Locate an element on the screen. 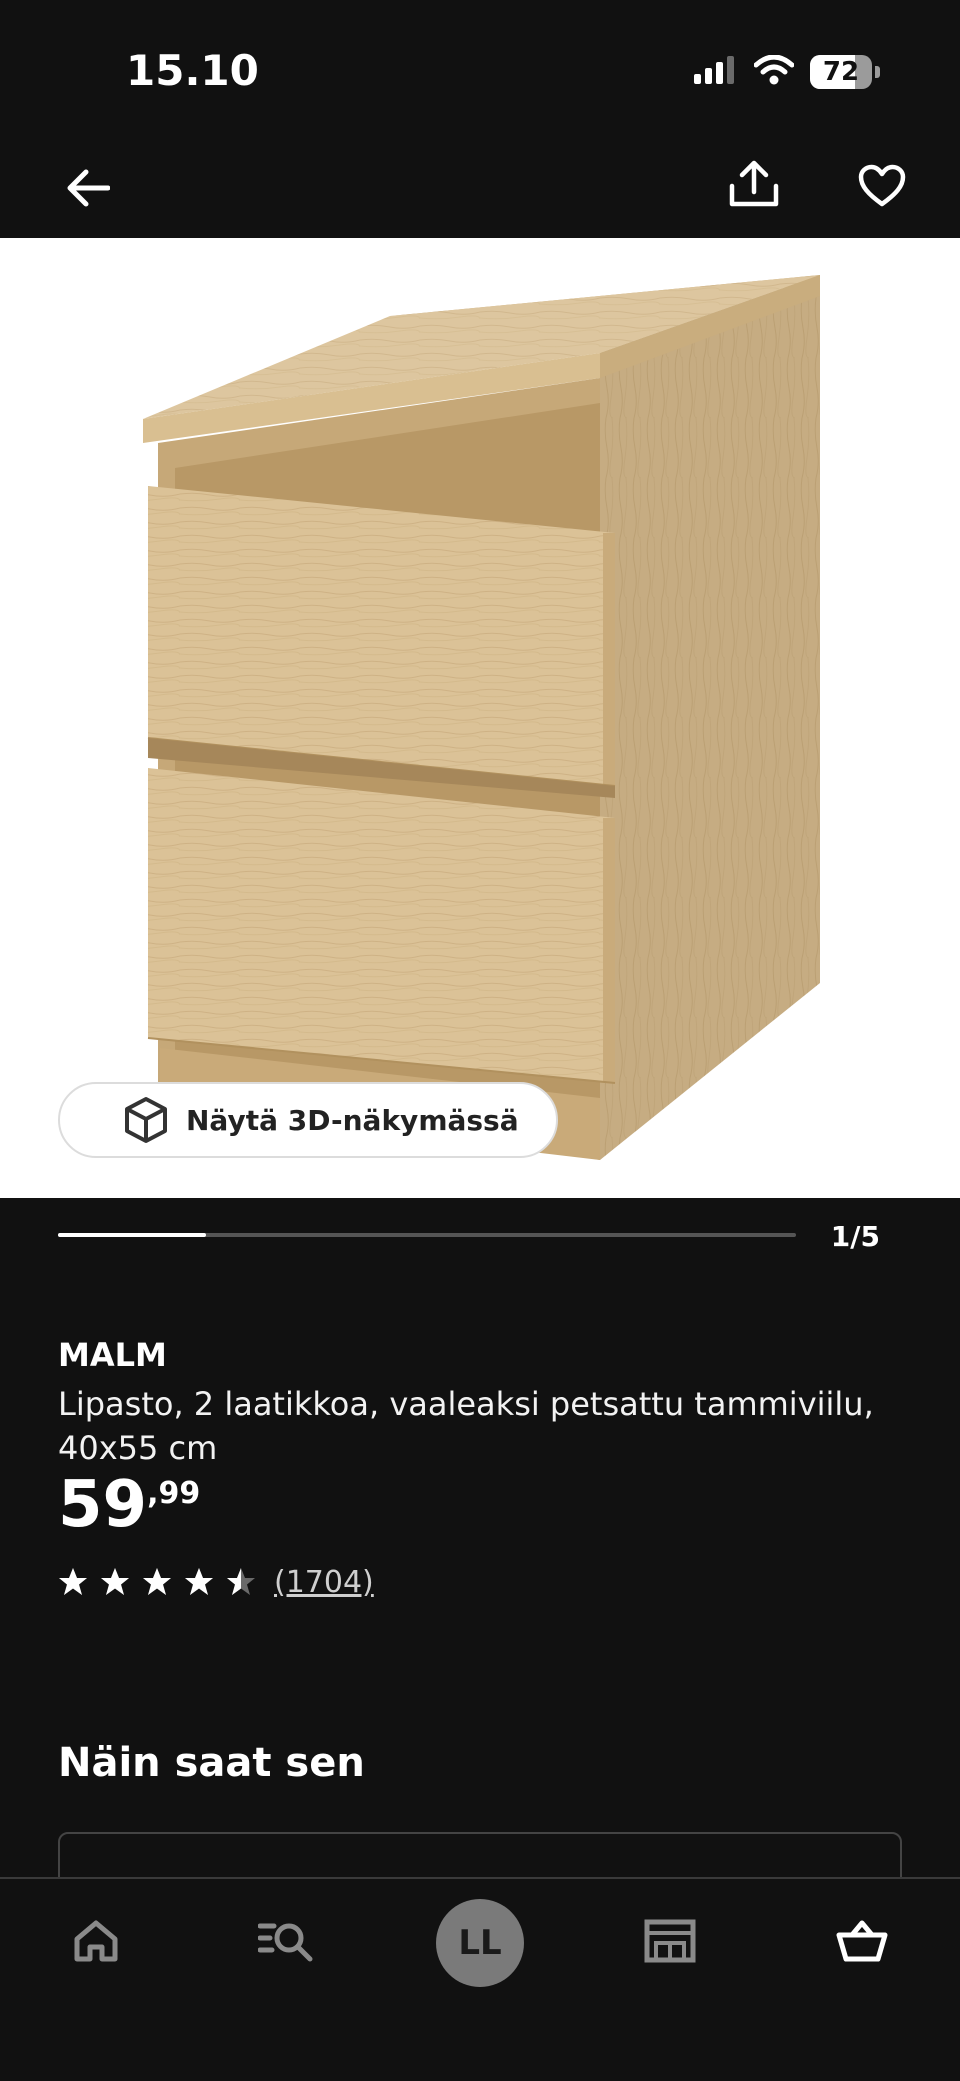 This screenshot has height=2081, width=960. view-3d-button: Näytä 3D-näkymässä is located at coordinates (308, 1120).